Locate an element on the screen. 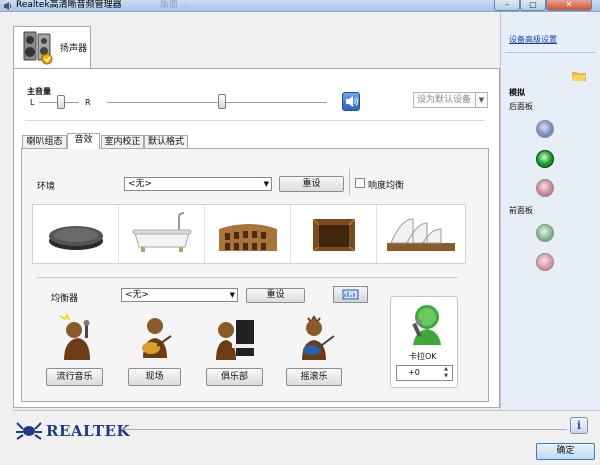  front-panel-label: 前面板 is located at coordinates (521, 210).